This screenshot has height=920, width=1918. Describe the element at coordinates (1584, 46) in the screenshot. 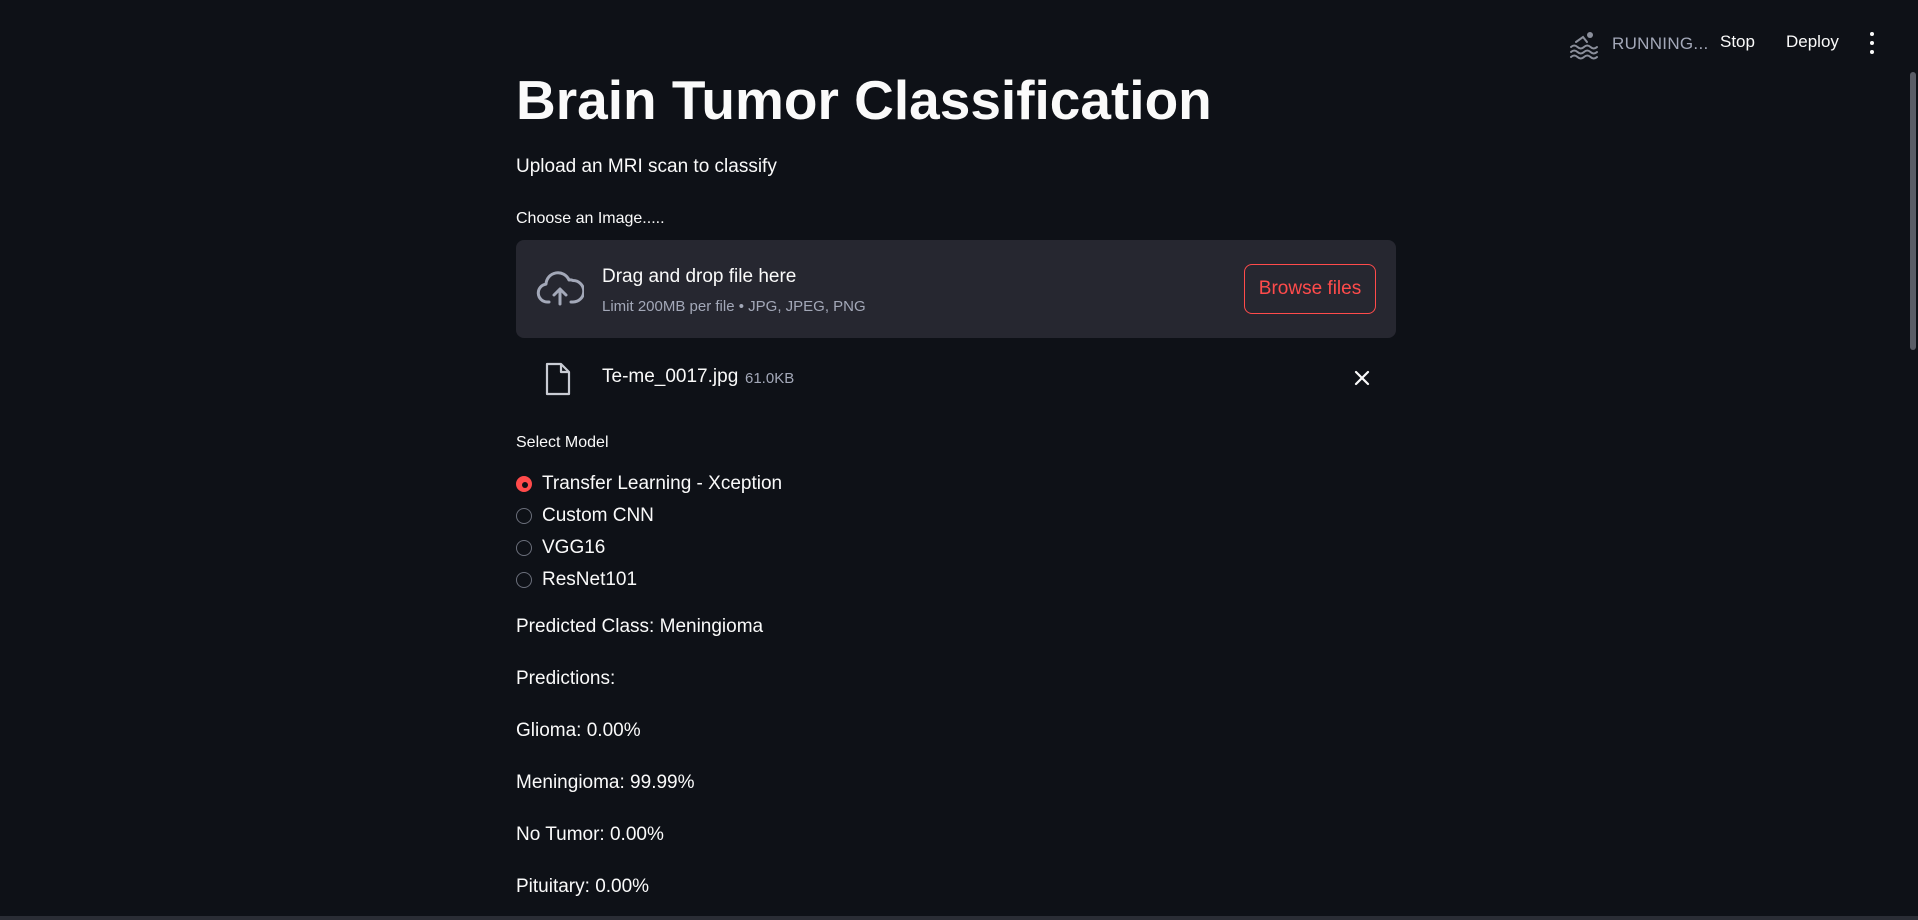

I see `swimmer-icon` at that location.